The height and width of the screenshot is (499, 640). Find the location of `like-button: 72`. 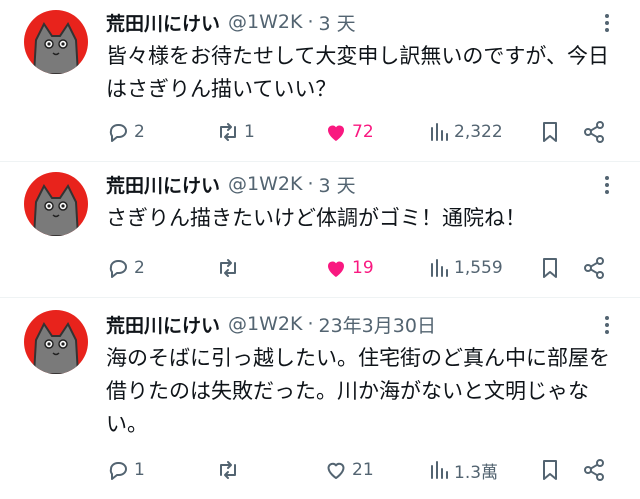

like-button: 72 is located at coordinates (349, 132).